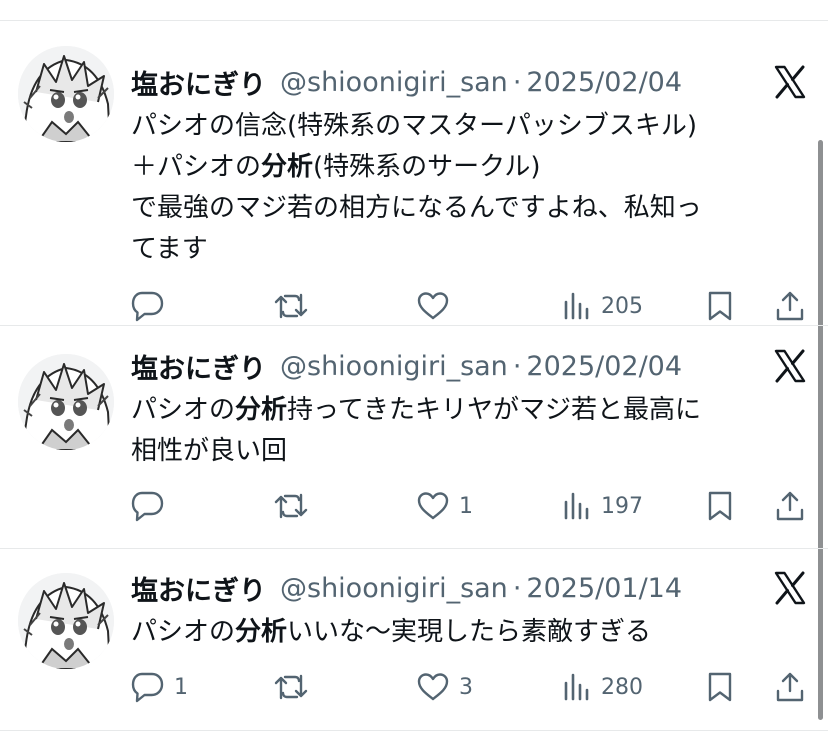 Image resolution: width=828 pixels, height=736 pixels. I want to click on like-button, so click(437, 306).